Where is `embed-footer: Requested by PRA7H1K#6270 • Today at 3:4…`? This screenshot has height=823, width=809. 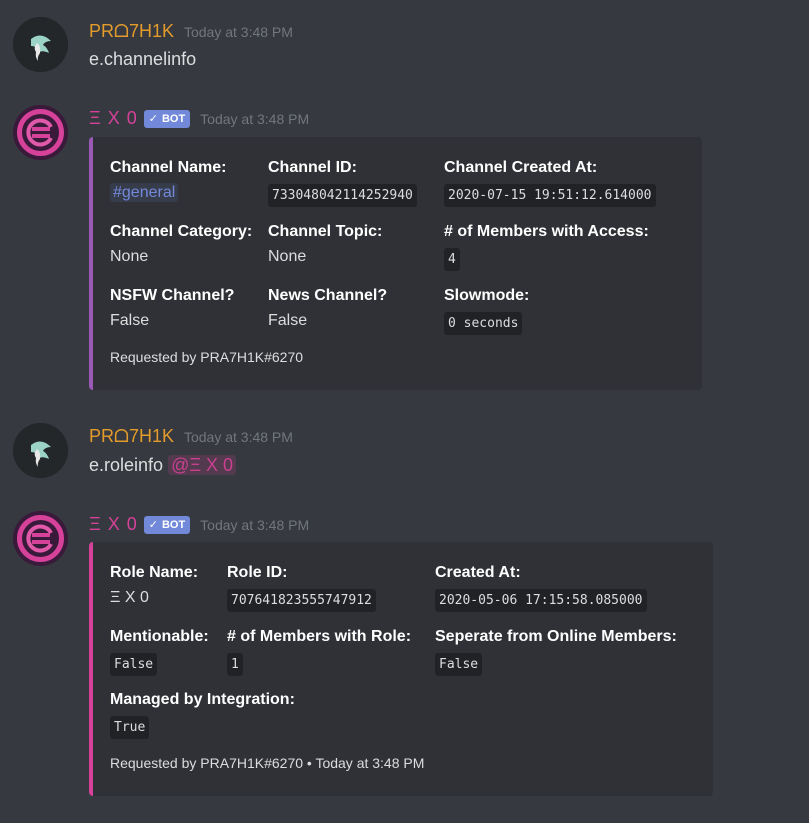 embed-footer: Requested by PRA7H1K#6270 • Today at 3:4… is located at coordinates (267, 763).